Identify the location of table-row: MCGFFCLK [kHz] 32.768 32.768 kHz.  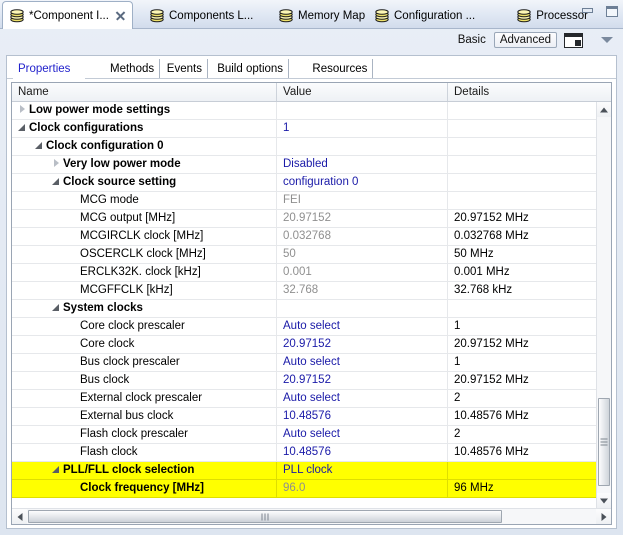
(304, 291).